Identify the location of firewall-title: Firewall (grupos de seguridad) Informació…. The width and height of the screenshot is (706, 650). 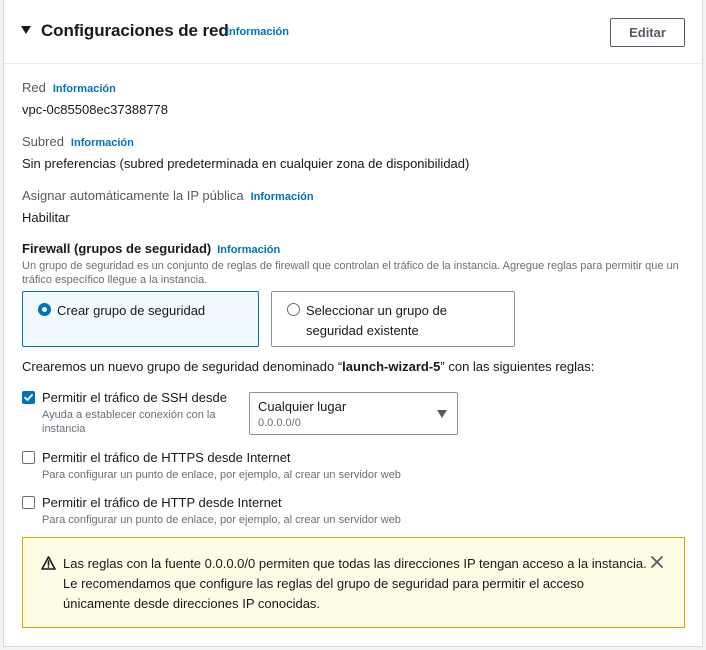
(151, 248).